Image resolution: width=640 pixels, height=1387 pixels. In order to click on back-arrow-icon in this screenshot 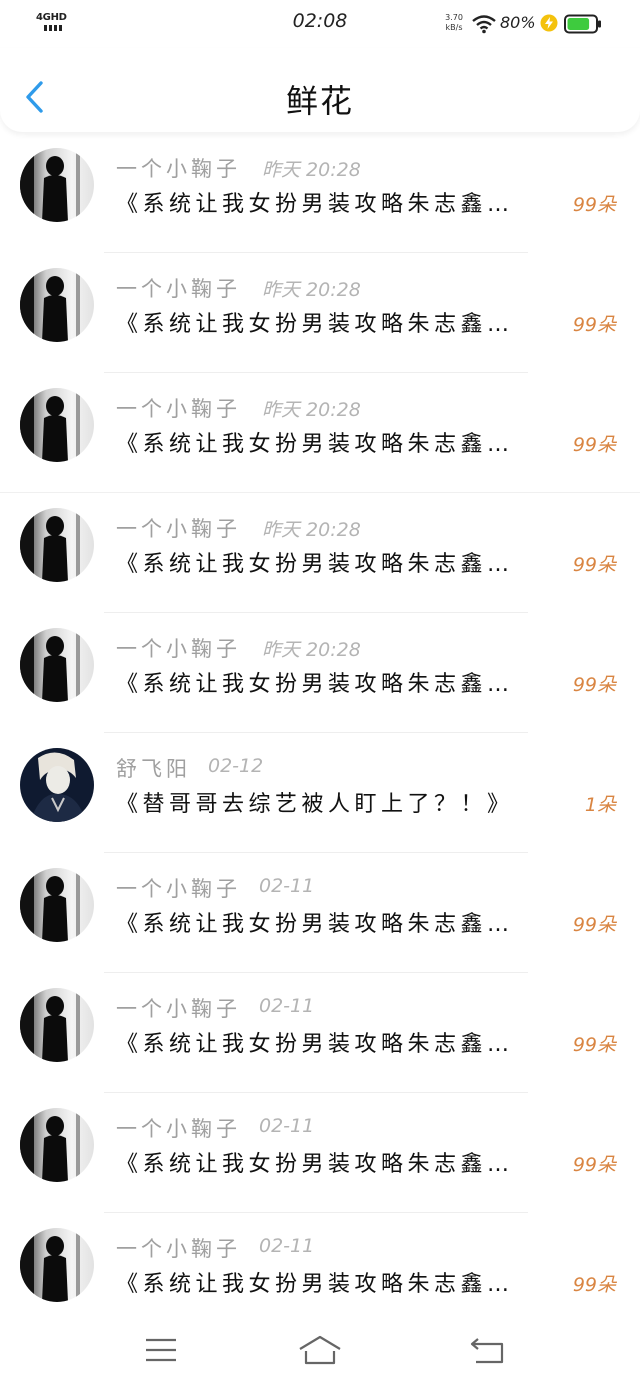, I will do `click(487, 1351)`.